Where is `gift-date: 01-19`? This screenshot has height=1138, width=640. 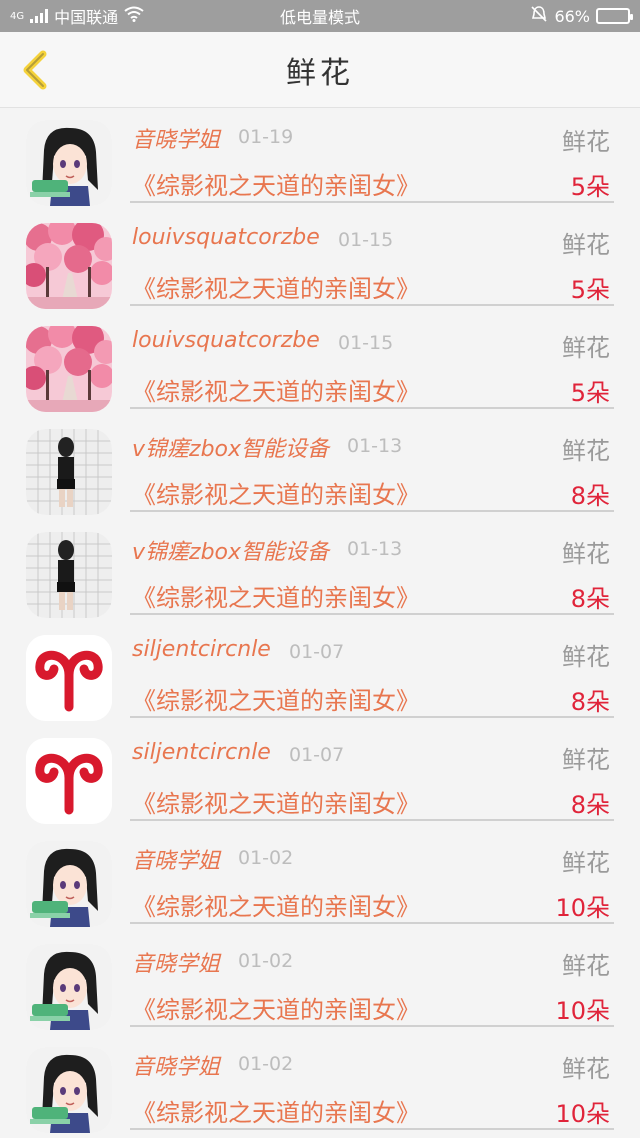 gift-date: 01-19 is located at coordinates (266, 137).